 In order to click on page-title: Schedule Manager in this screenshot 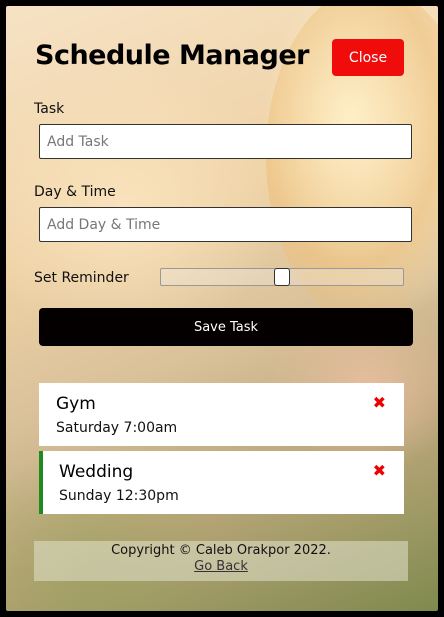, I will do `click(172, 55)`.